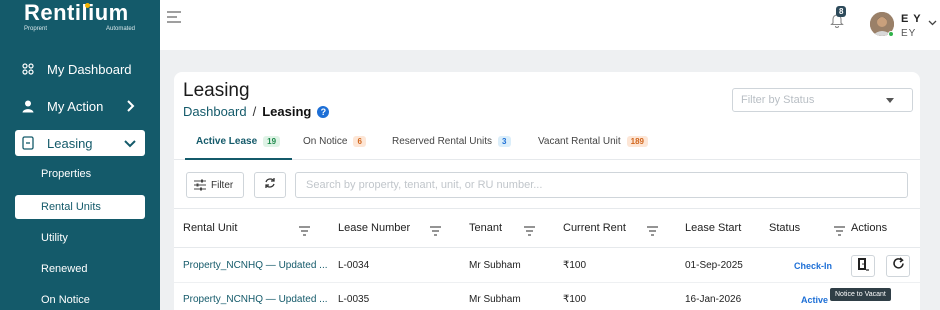 Image resolution: width=940 pixels, height=310 pixels. What do you see at coordinates (65, 300) in the screenshot?
I see `sidebar-subitem-label: On Notice` at bounding box center [65, 300].